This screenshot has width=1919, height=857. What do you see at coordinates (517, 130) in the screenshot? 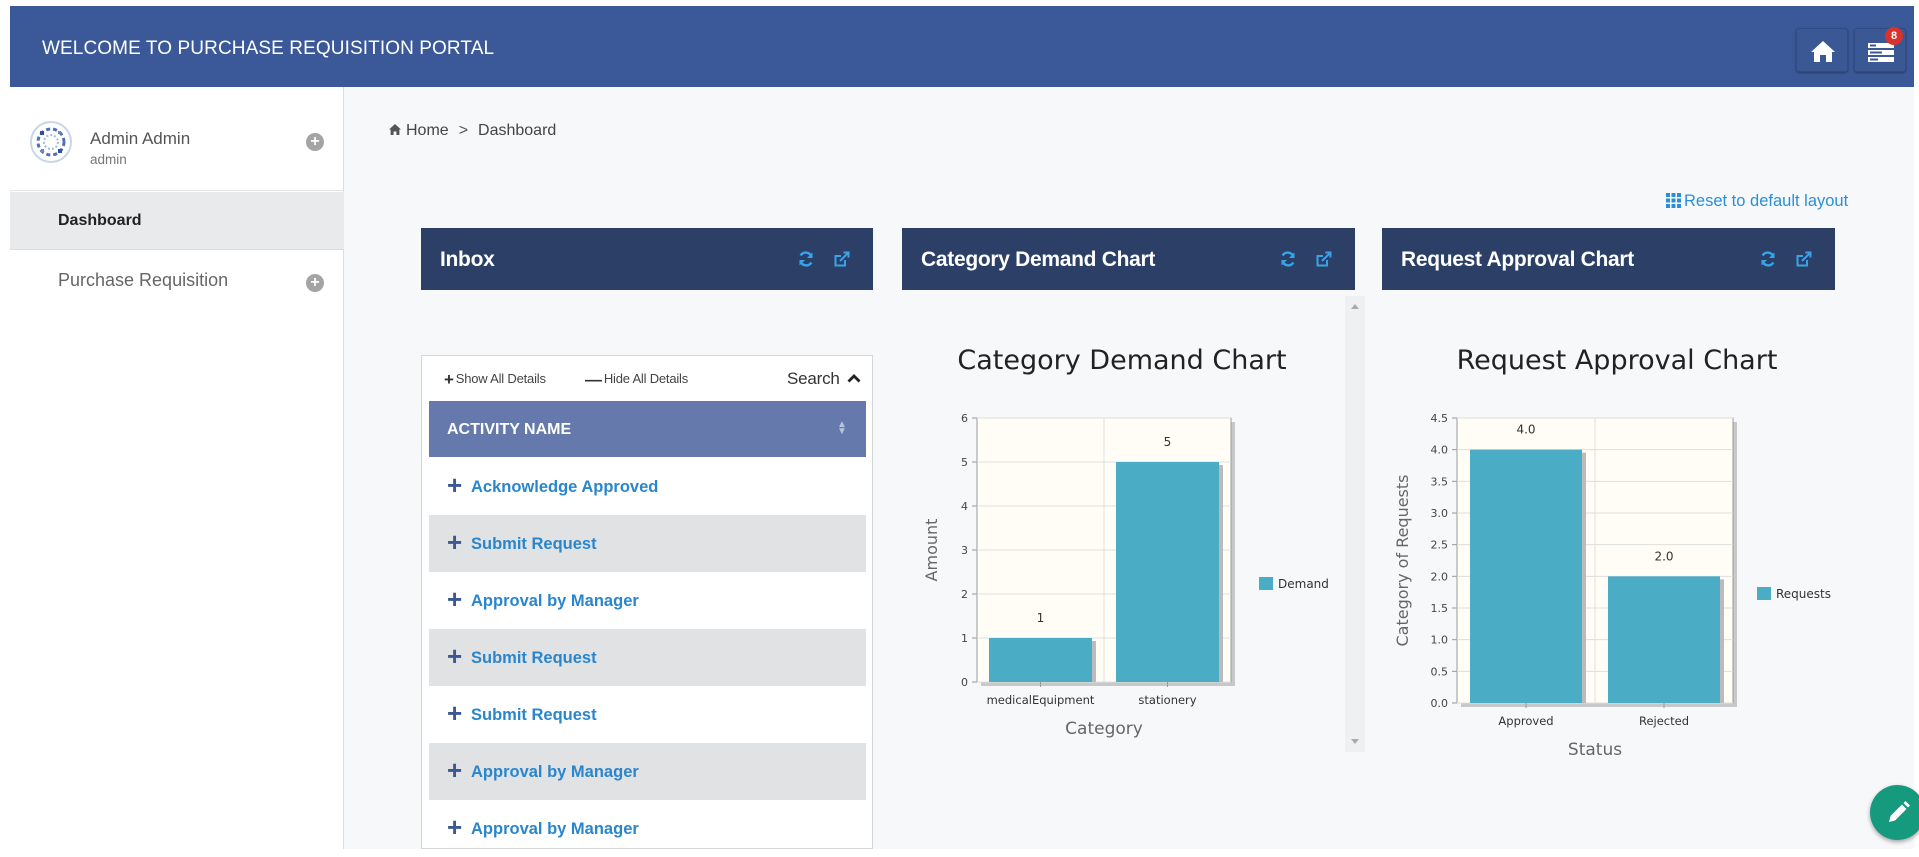
I see `breadcrumb-current: Dashboard` at bounding box center [517, 130].